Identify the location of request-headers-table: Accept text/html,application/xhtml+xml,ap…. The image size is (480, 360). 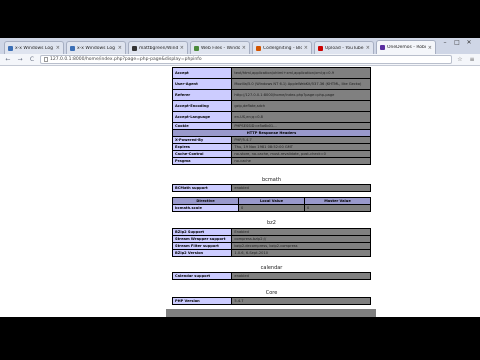
(271, 116).